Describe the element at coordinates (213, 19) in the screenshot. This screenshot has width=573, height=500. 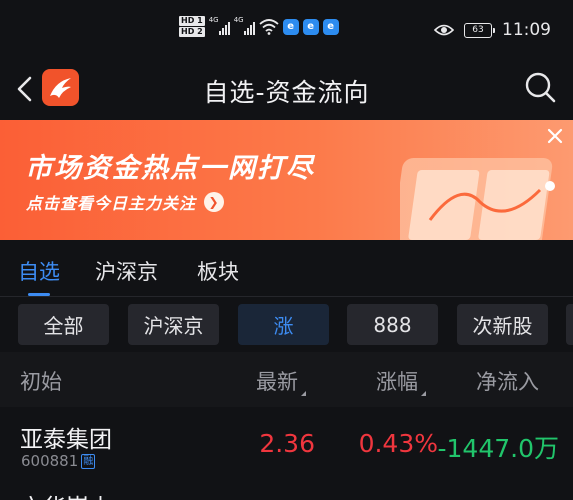
I see `network-label-1: 4G` at that location.